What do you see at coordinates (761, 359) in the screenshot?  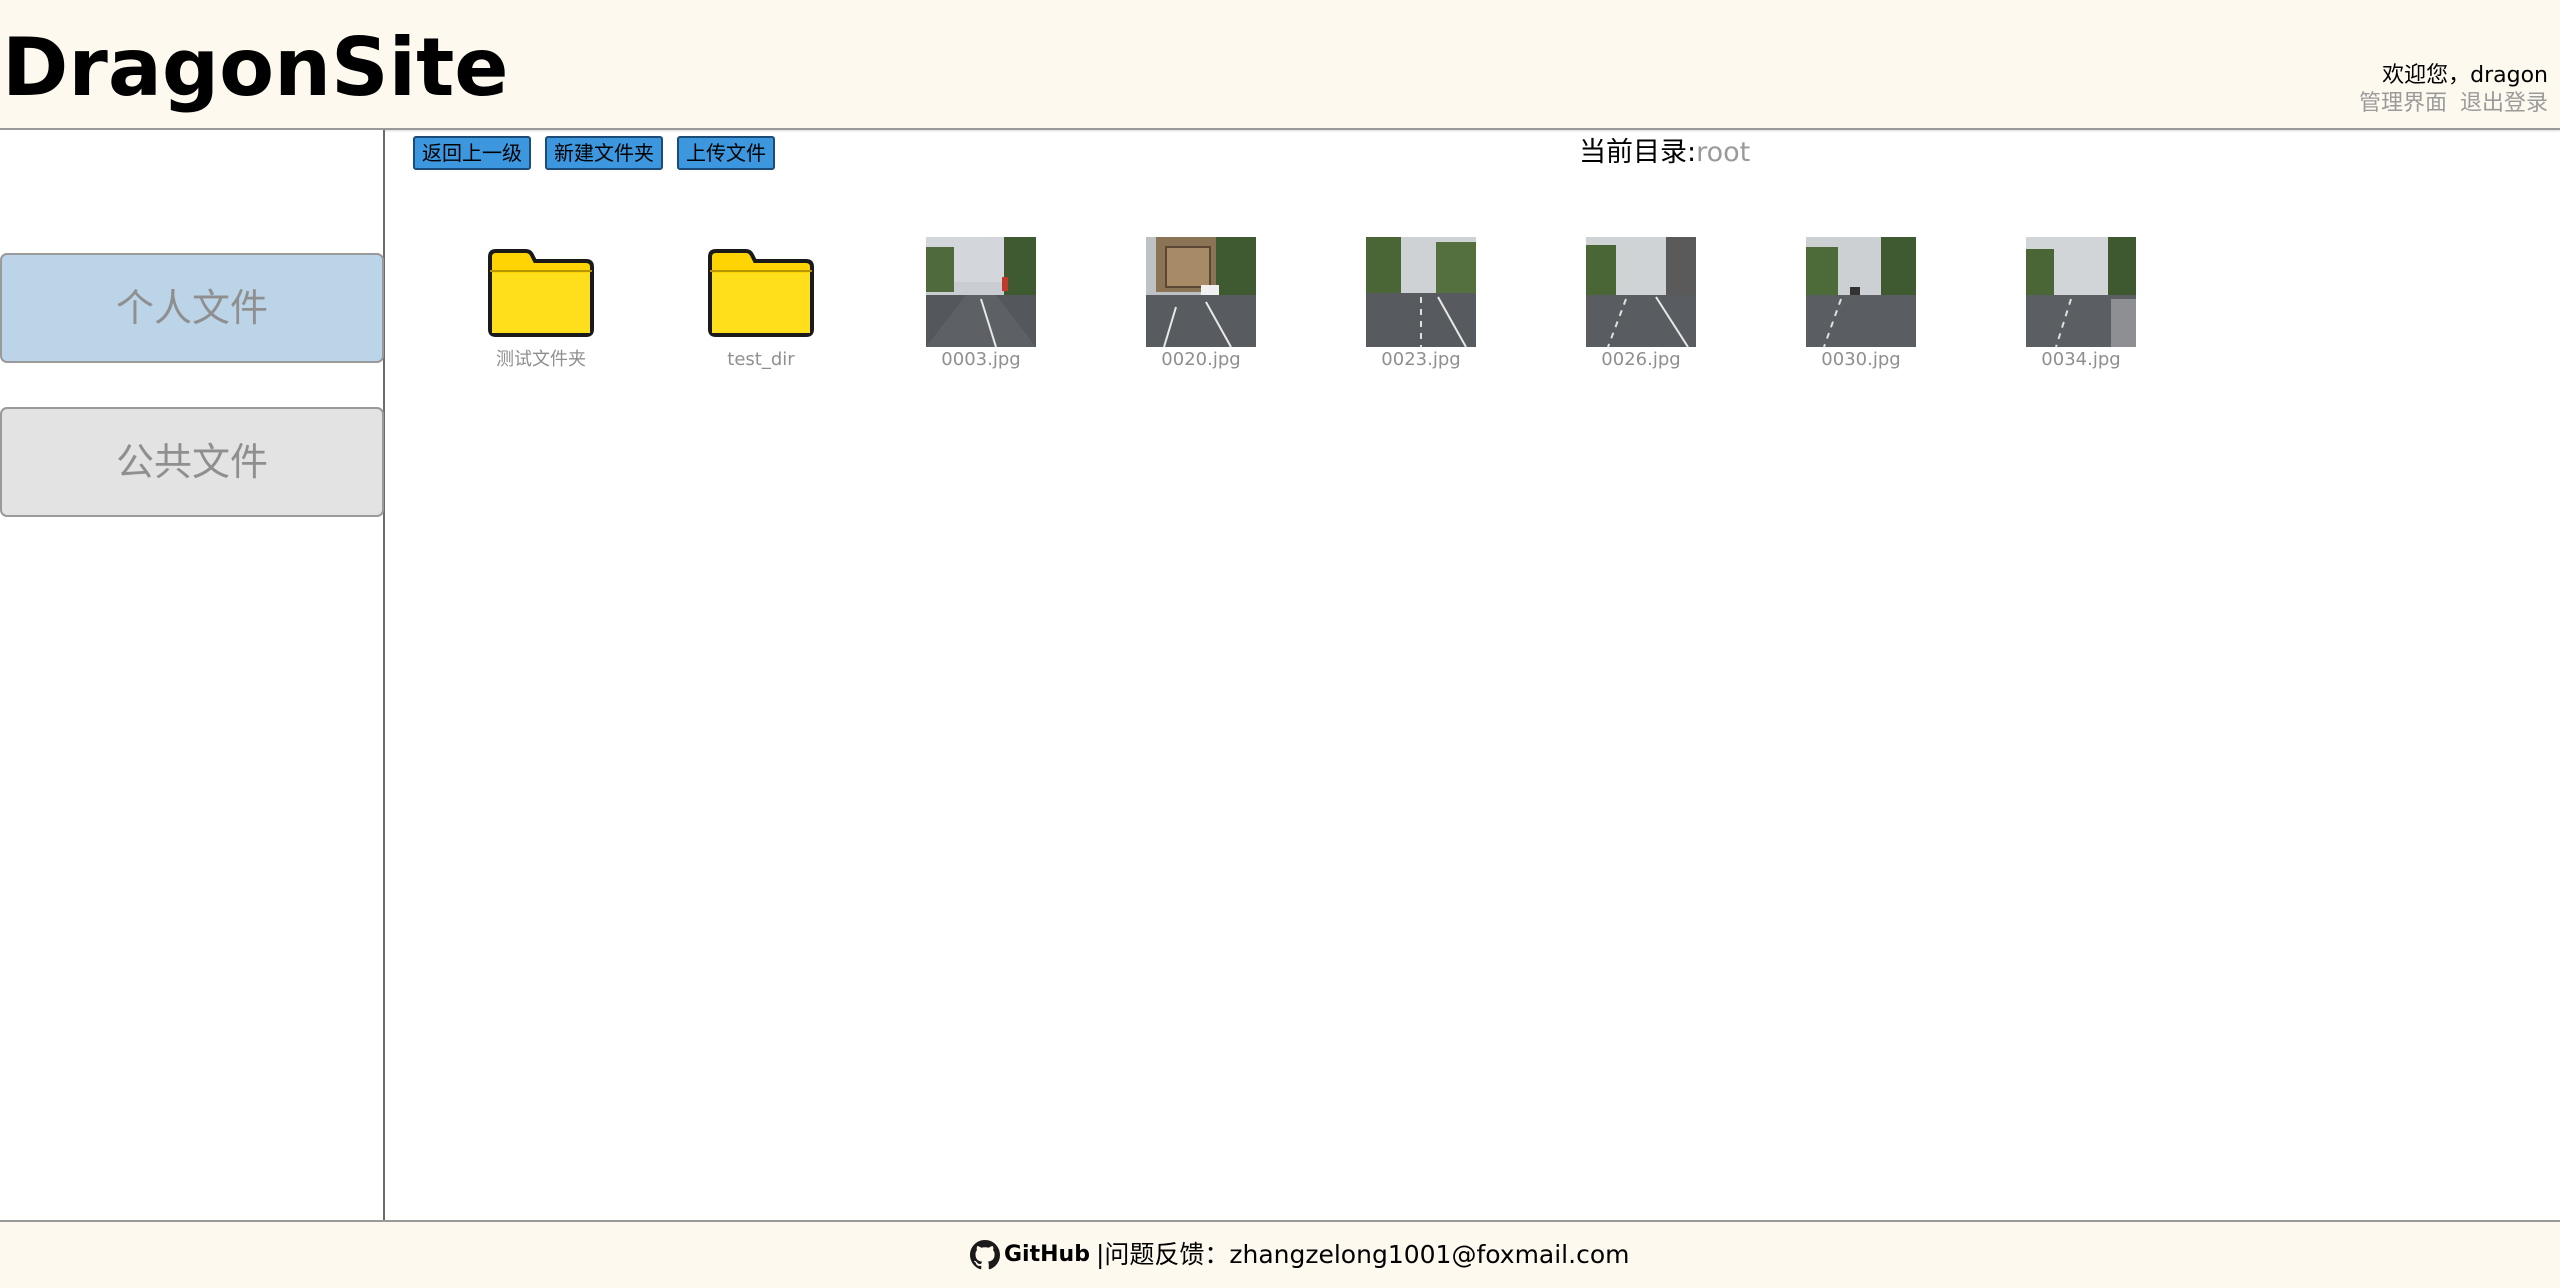 I see `file-name: test_dir` at bounding box center [761, 359].